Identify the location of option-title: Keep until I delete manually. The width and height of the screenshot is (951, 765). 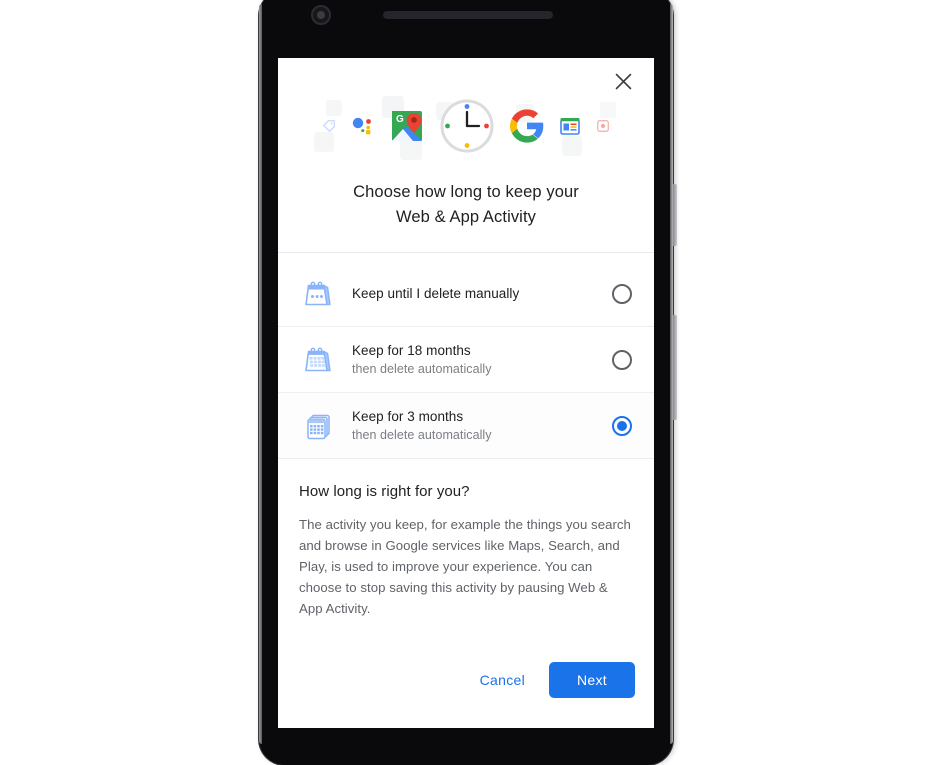
(436, 293).